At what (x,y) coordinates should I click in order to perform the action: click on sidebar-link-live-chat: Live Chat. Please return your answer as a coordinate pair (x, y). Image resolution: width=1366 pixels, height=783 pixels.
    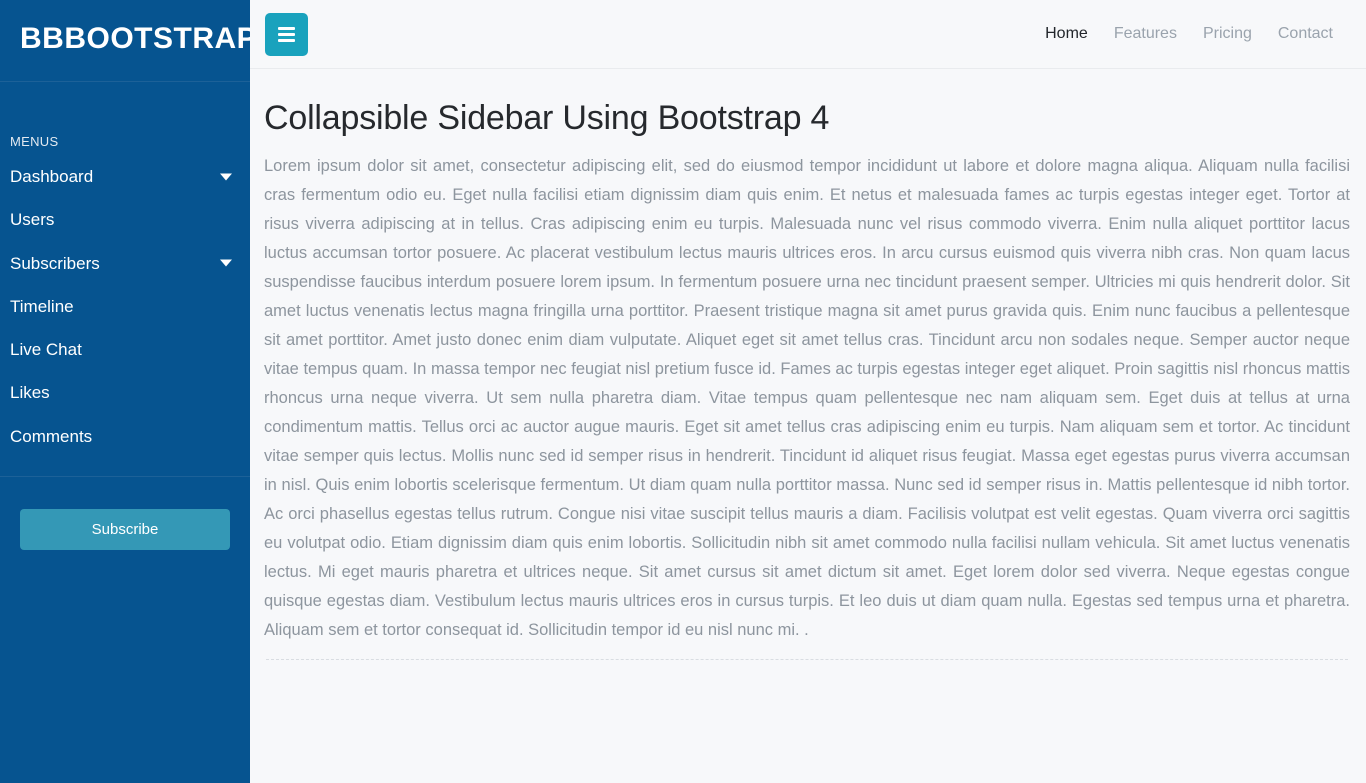
    Looking at the image, I should click on (125, 349).